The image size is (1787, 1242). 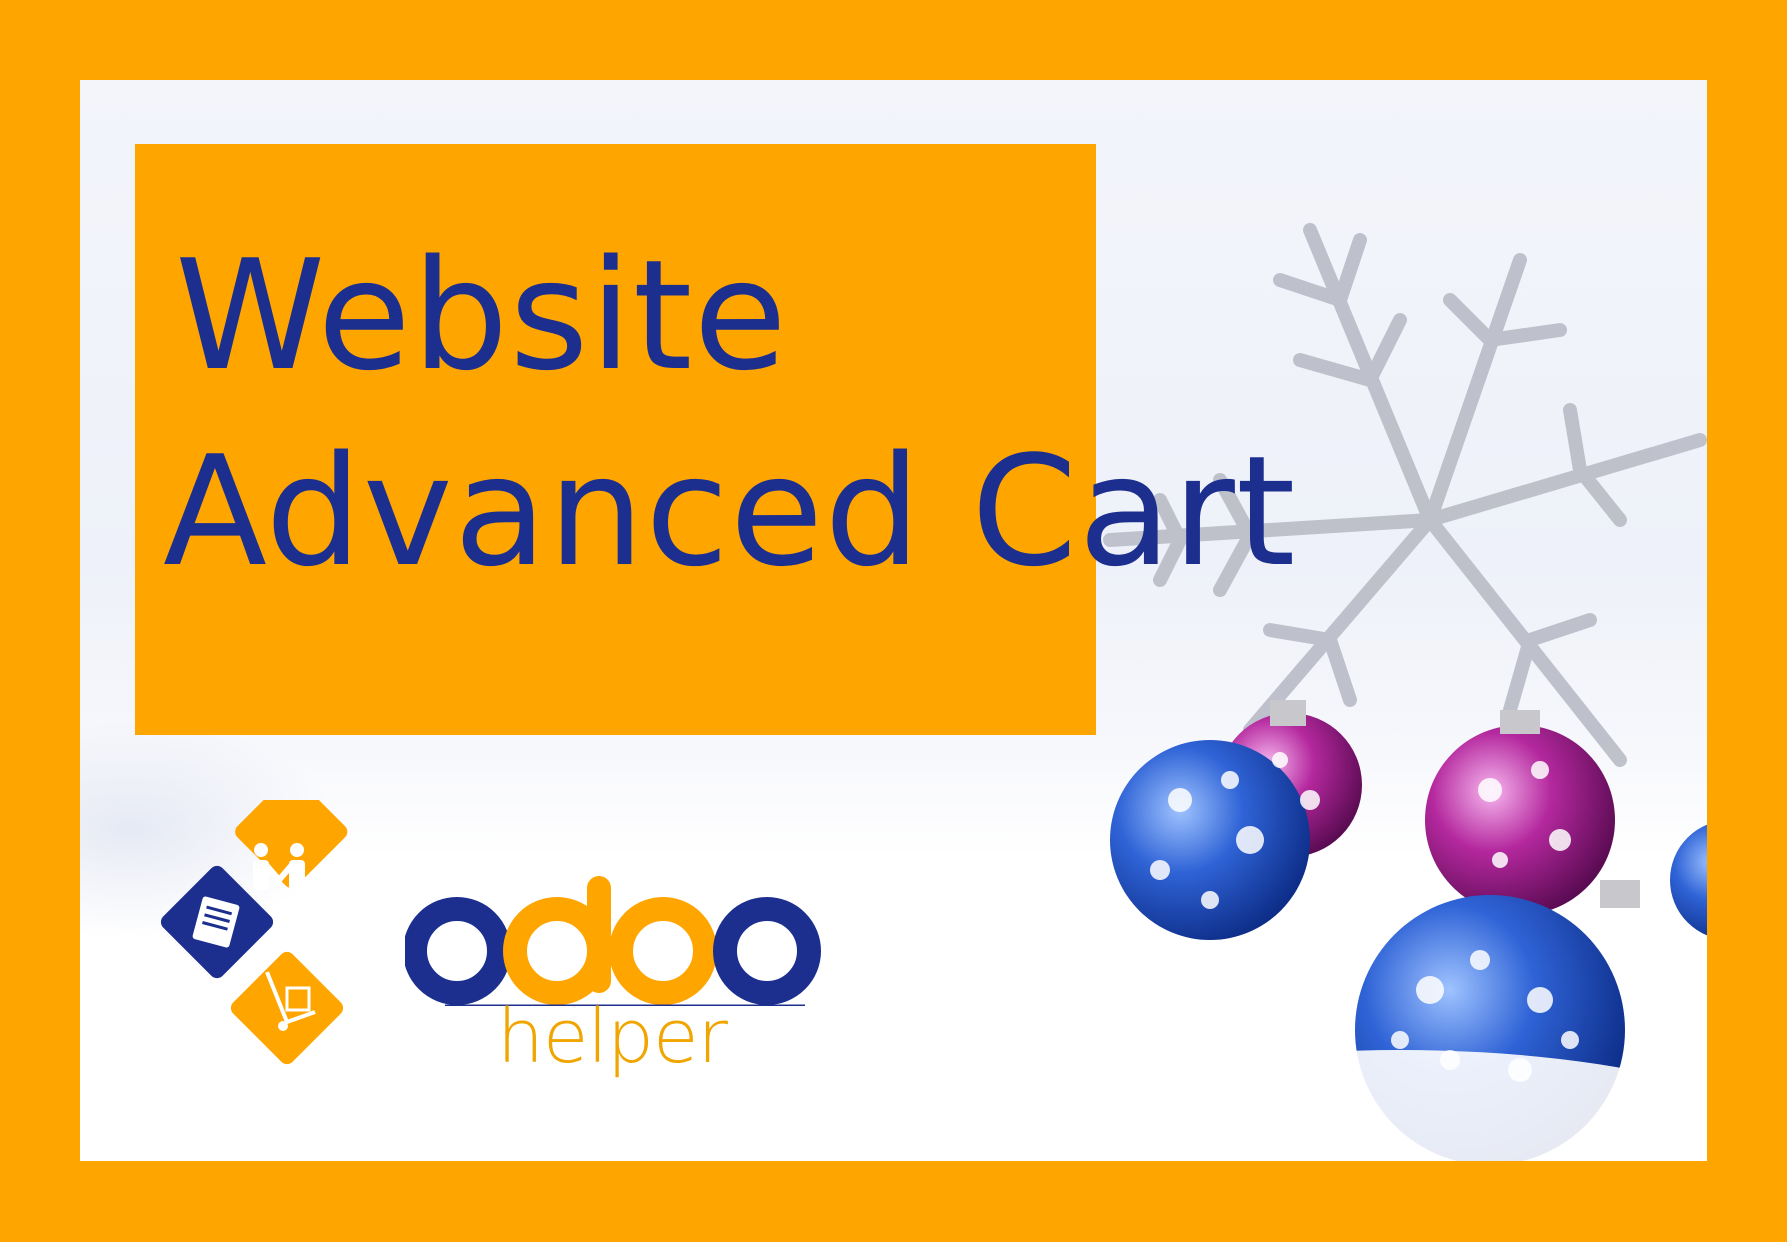 What do you see at coordinates (287, 1008) in the screenshot?
I see `hand-truck-icon` at bounding box center [287, 1008].